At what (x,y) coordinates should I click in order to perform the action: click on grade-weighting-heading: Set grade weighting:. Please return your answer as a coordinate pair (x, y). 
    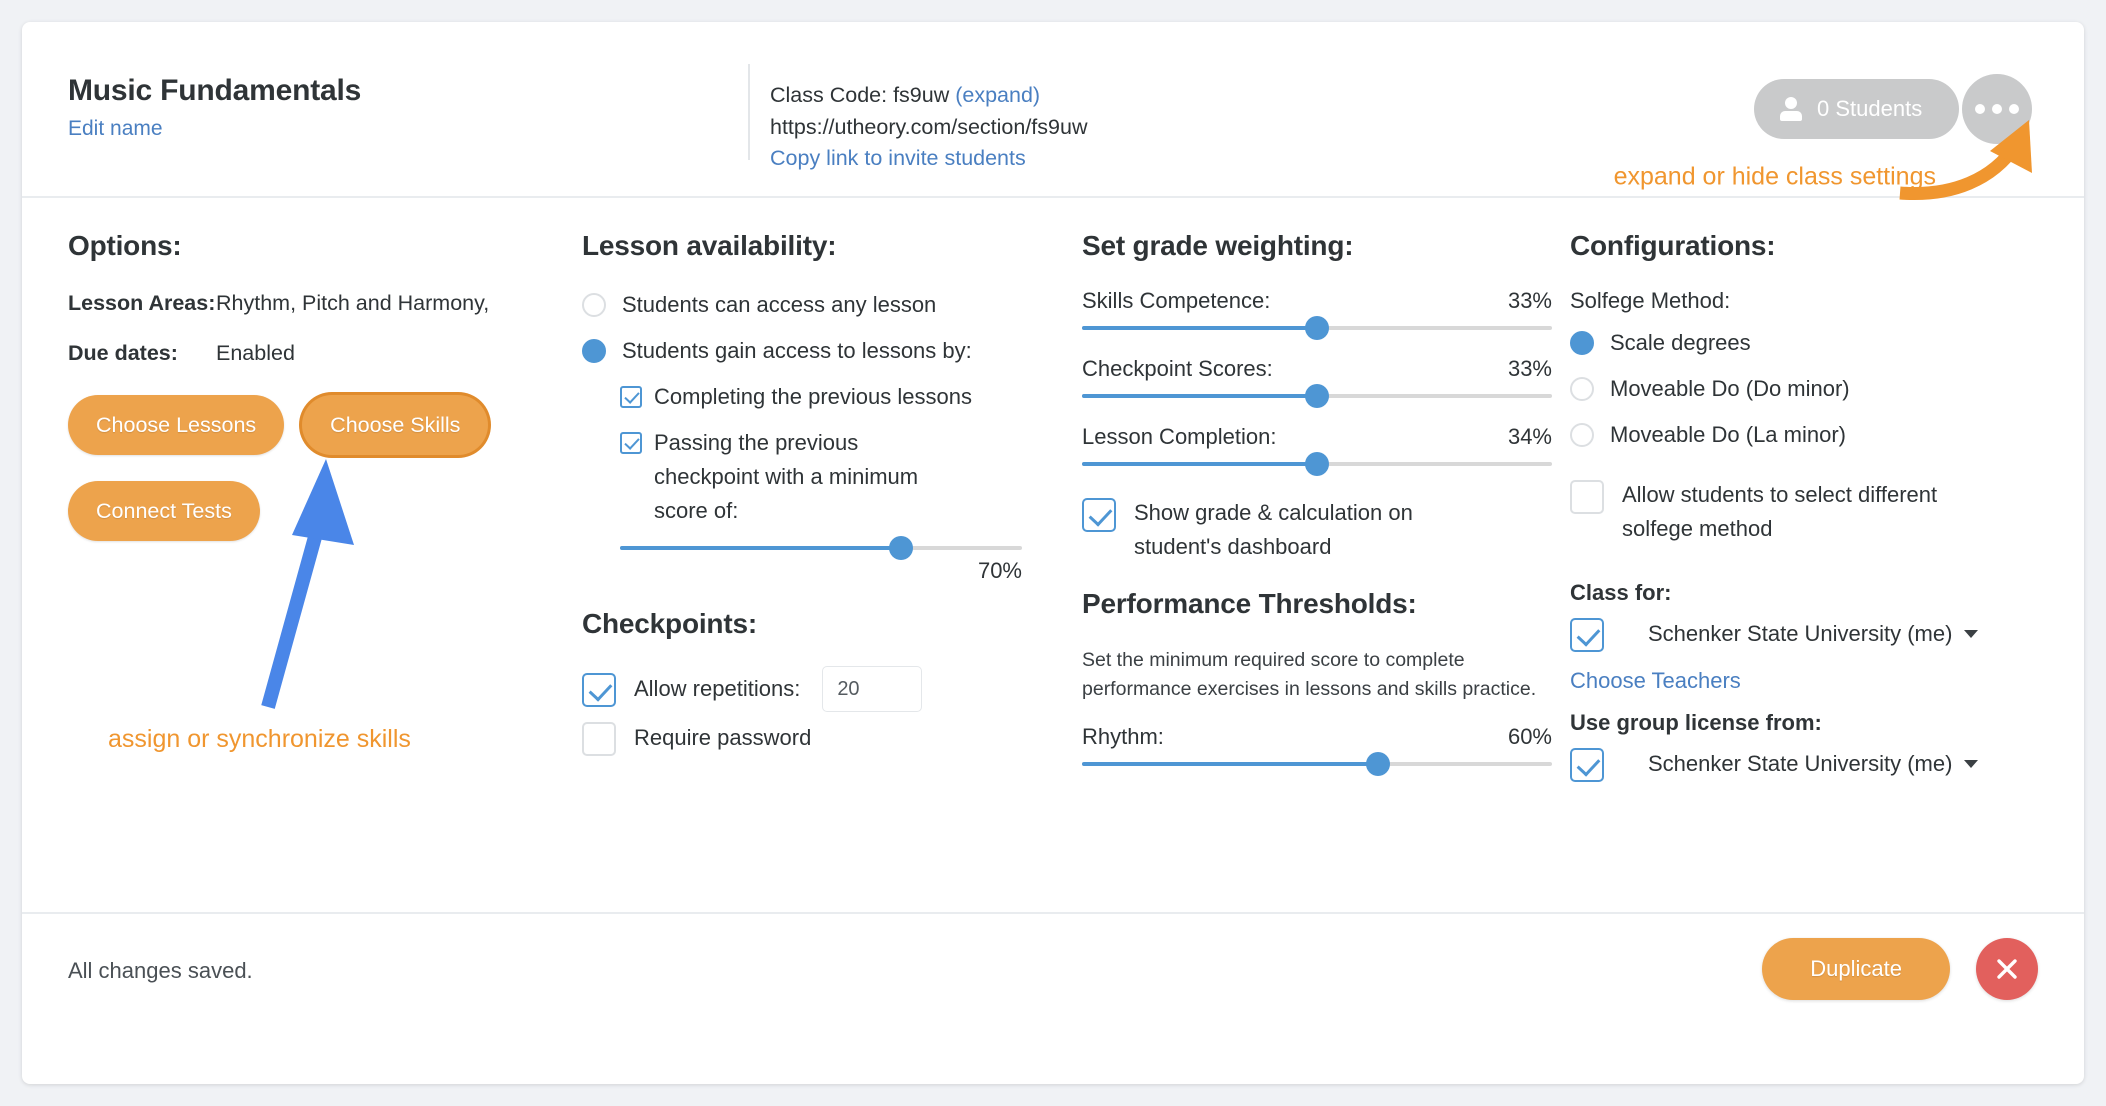
    Looking at the image, I should click on (1218, 245).